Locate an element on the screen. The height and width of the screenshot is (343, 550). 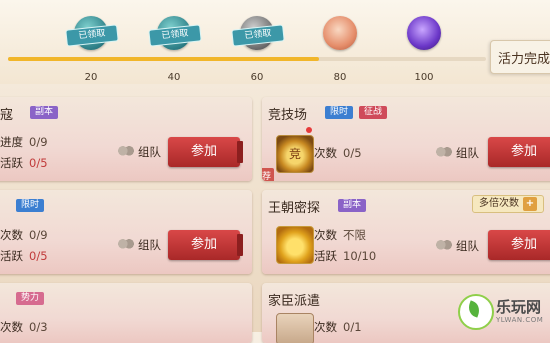
milestone-100: 100 is located at coordinates (424, 49).